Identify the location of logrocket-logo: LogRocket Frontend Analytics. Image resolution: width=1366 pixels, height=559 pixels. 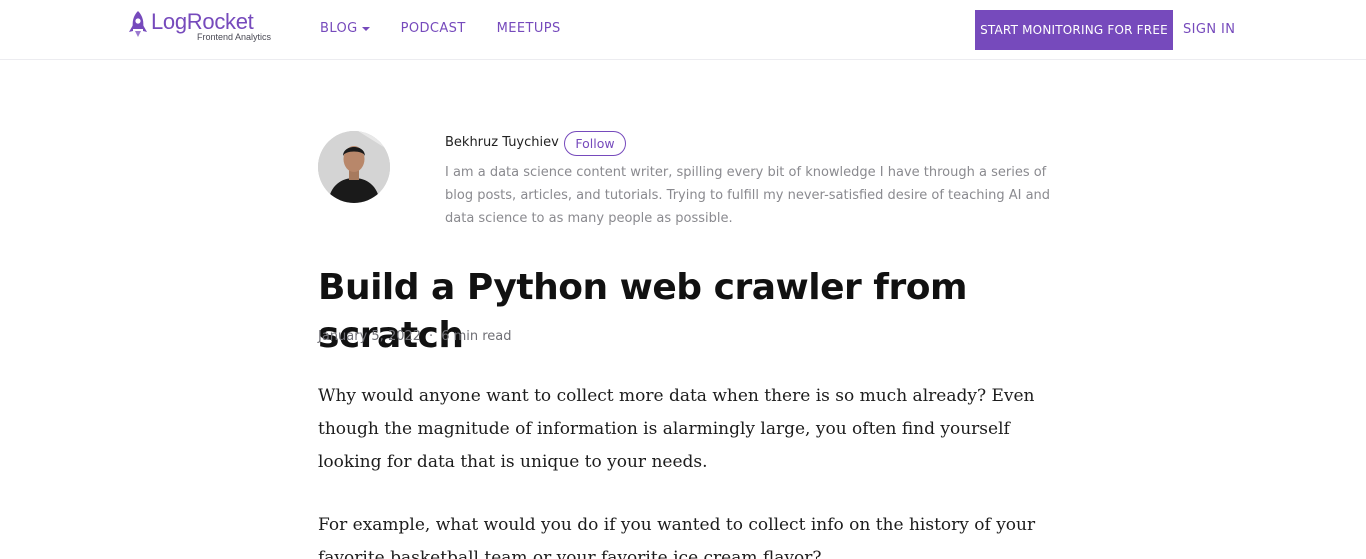
(199, 28).